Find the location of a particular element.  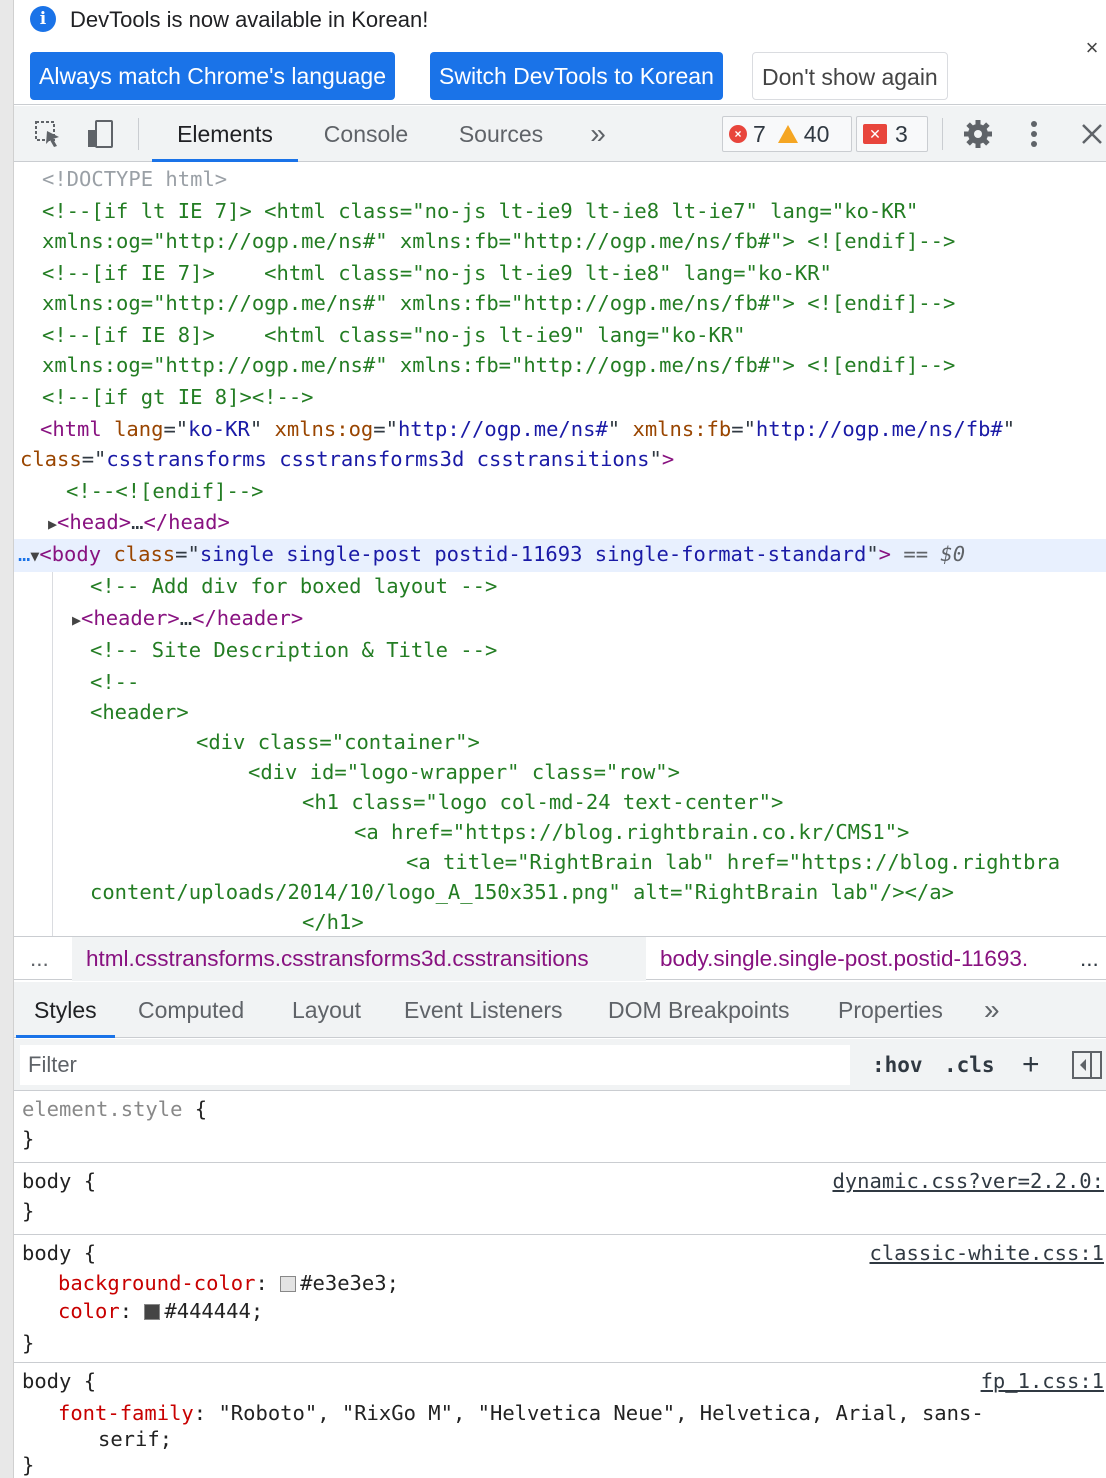

error-count: 7 is located at coordinates (759, 133).